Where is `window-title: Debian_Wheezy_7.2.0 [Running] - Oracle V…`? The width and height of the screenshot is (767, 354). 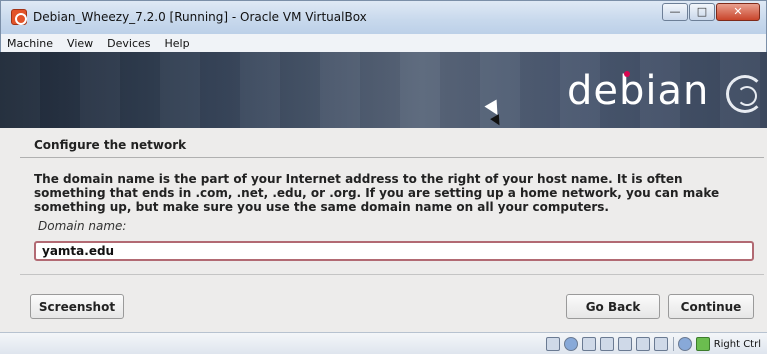
window-title: Debian_Wheezy_7.2.0 [Running] - Oracle V… is located at coordinates (200, 17).